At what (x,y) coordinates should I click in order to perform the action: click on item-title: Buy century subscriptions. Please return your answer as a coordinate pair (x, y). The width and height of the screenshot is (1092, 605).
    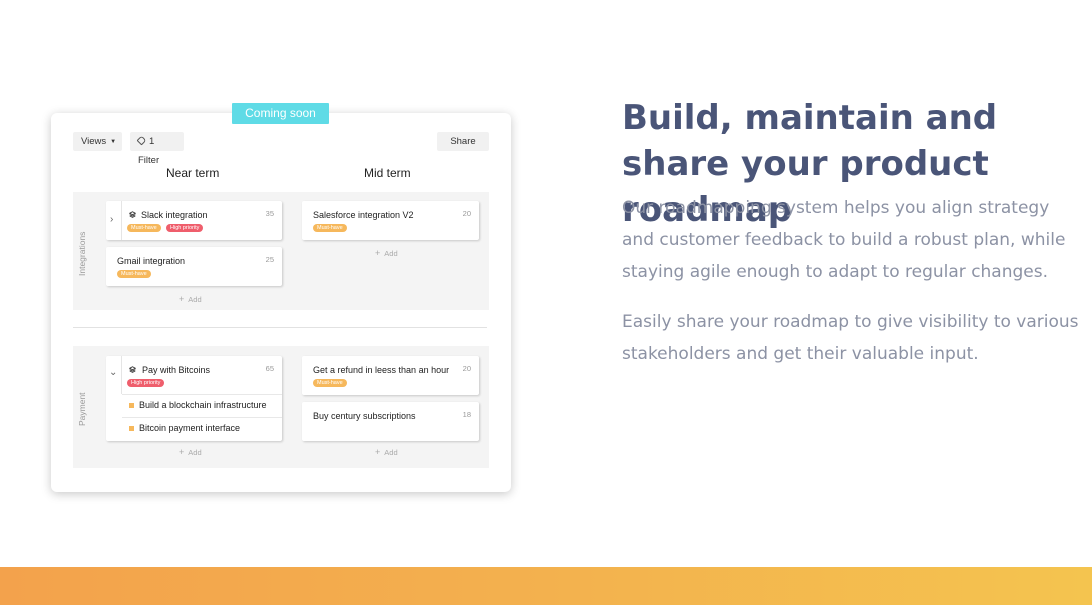
    Looking at the image, I should click on (364, 416).